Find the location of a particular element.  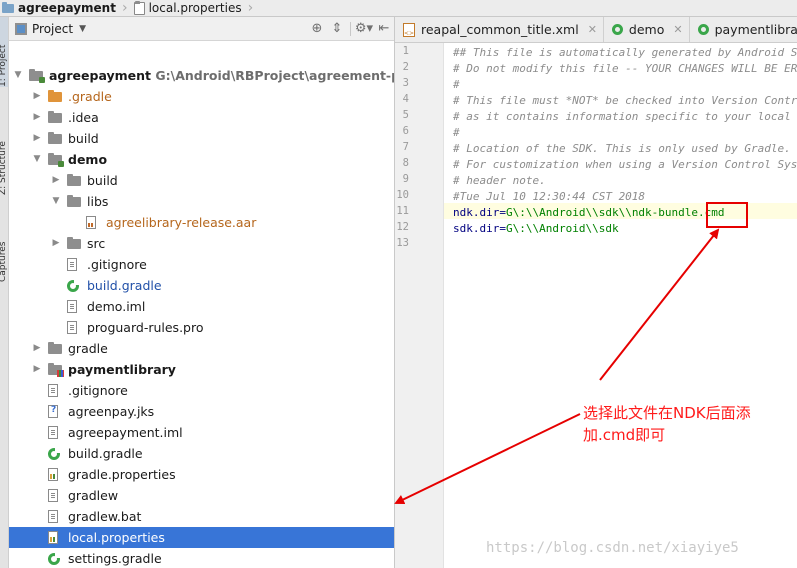

tree-item-label: build is located at coordinates (83, 138).